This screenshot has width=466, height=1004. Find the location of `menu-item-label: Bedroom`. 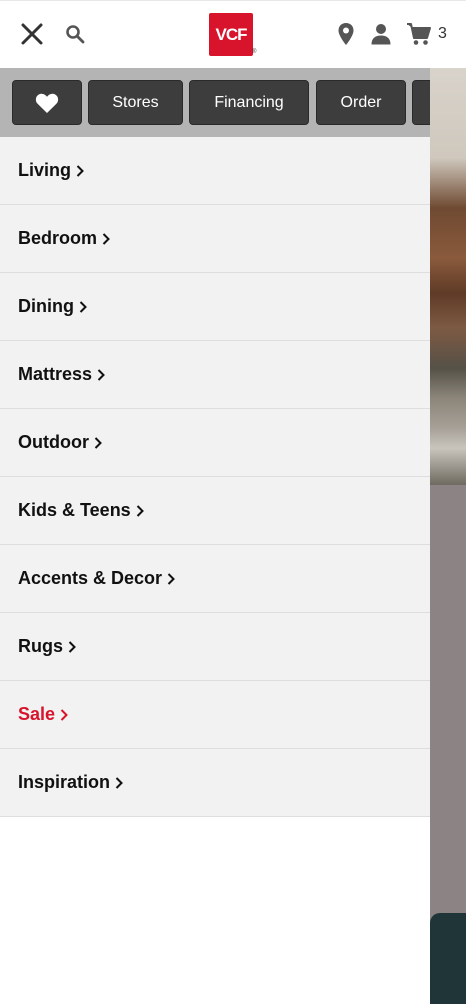

menu-item-label: Bedroom is located at coordinates (58, 238).